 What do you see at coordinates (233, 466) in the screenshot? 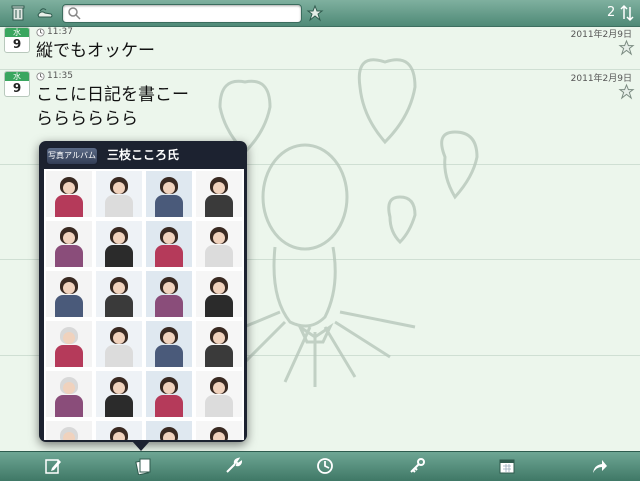
I see `wrench-icon` at bounding box center [233, 466].